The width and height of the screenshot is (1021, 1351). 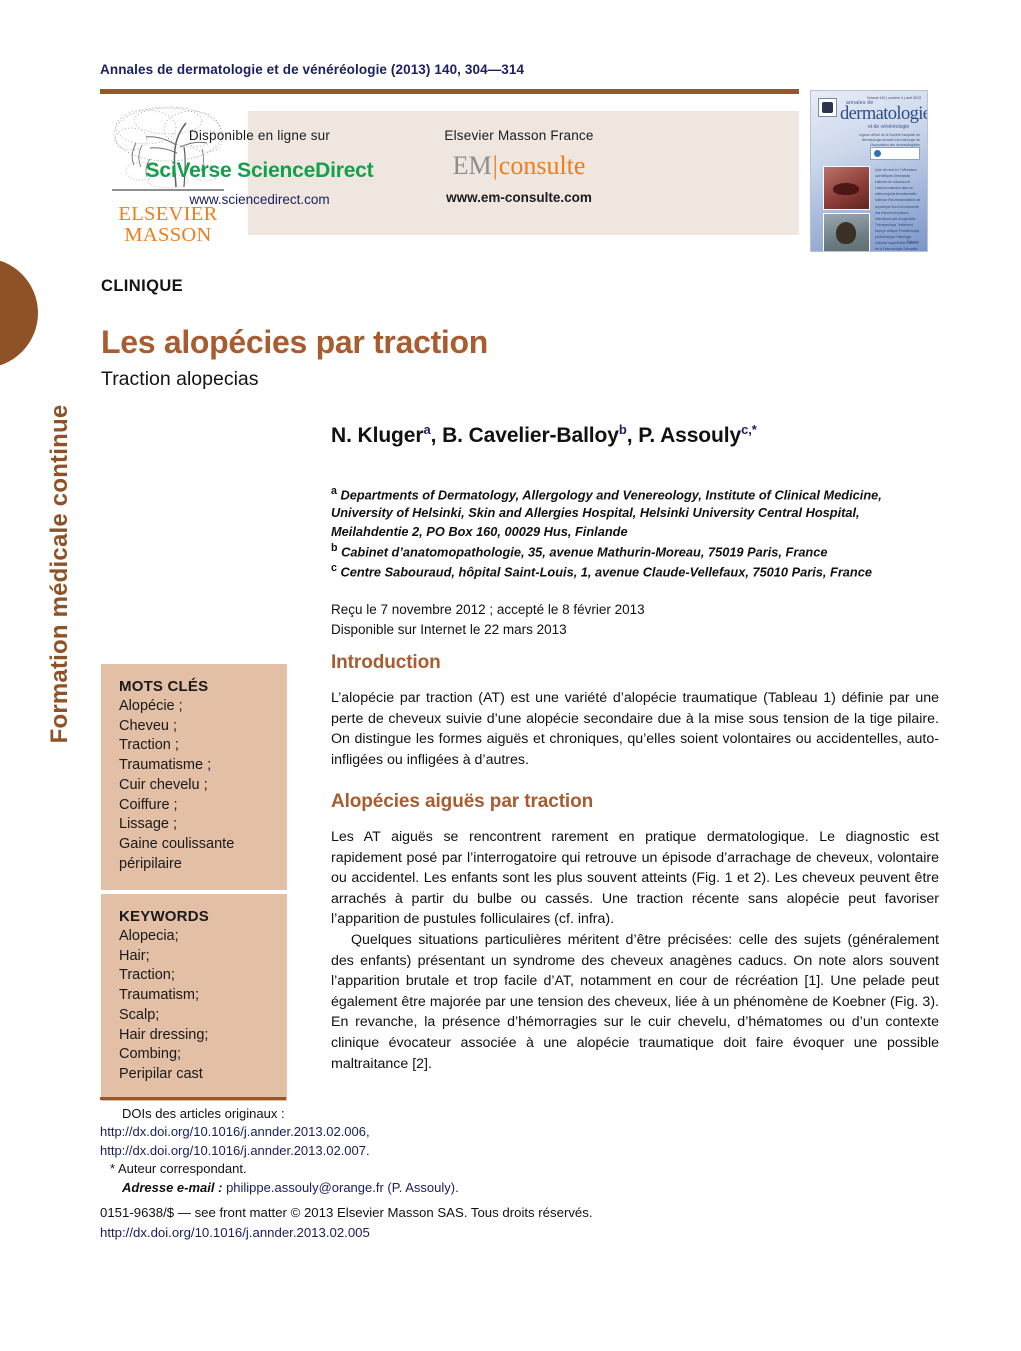 I want to click on author-affil-marker-3: c,*, so click(x=749, y=429).